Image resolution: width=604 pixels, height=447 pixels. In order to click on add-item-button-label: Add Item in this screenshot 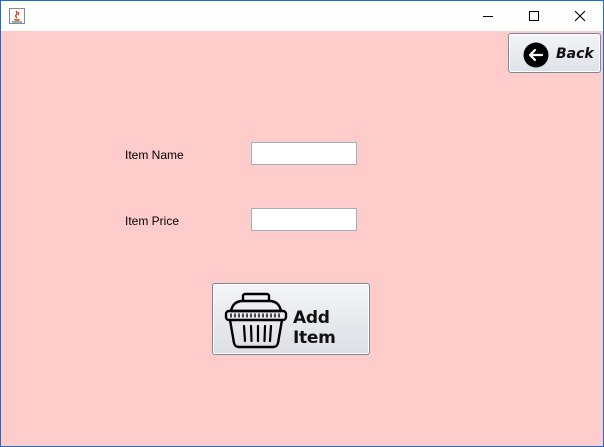, I will do `click(314, 328)`.